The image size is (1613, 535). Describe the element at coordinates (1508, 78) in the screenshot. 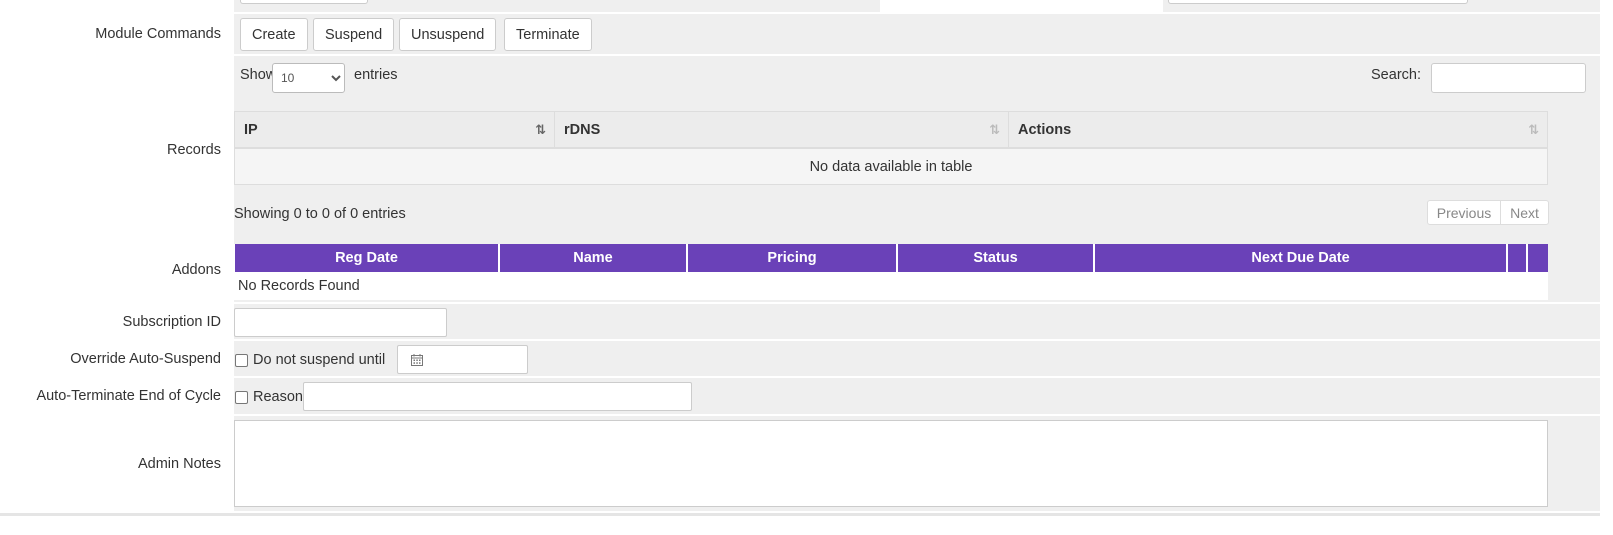

I see `search-input` at that location.